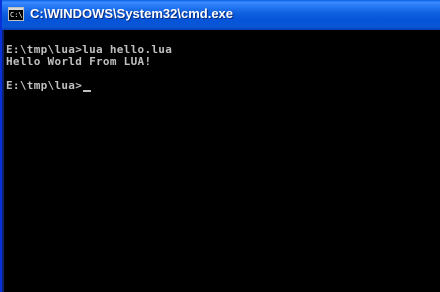  I want to click on text-cursor, so click(87, 91).